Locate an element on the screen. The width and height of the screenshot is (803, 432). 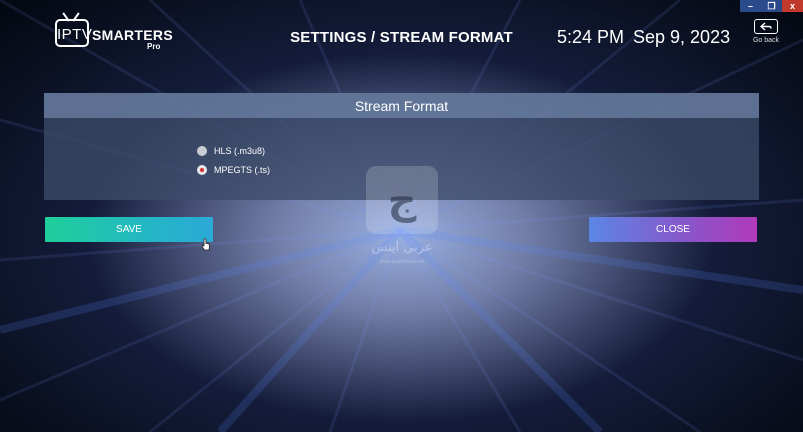
window-controls: – ❐ x is located at coordinates (771, 6).